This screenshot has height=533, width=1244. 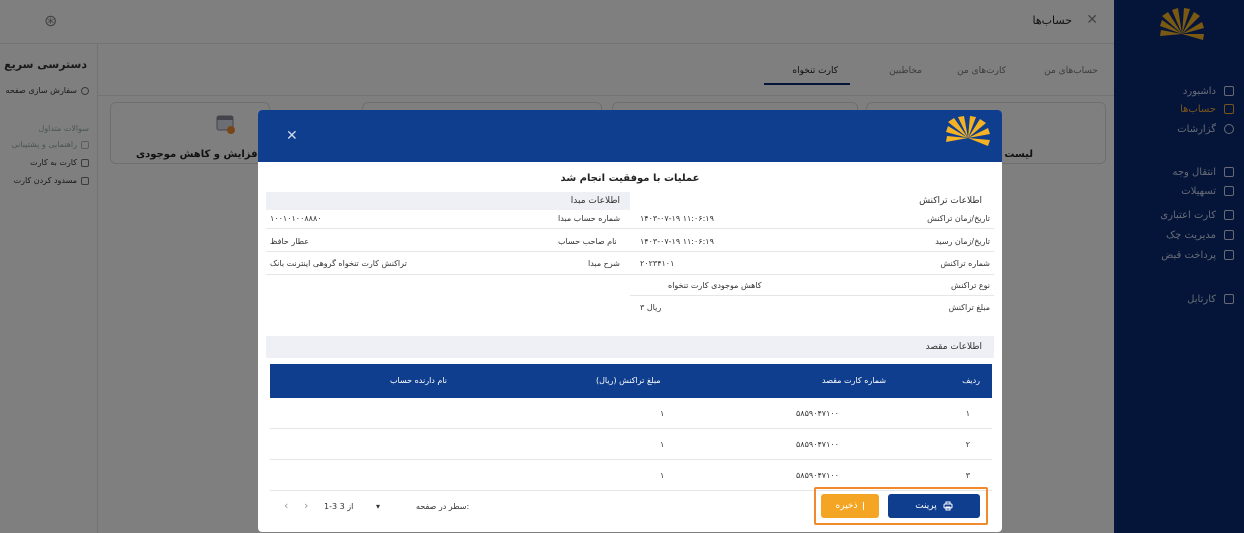 I want to click on account-owner-value: عطار حافظ, so click(x=289, y=241).